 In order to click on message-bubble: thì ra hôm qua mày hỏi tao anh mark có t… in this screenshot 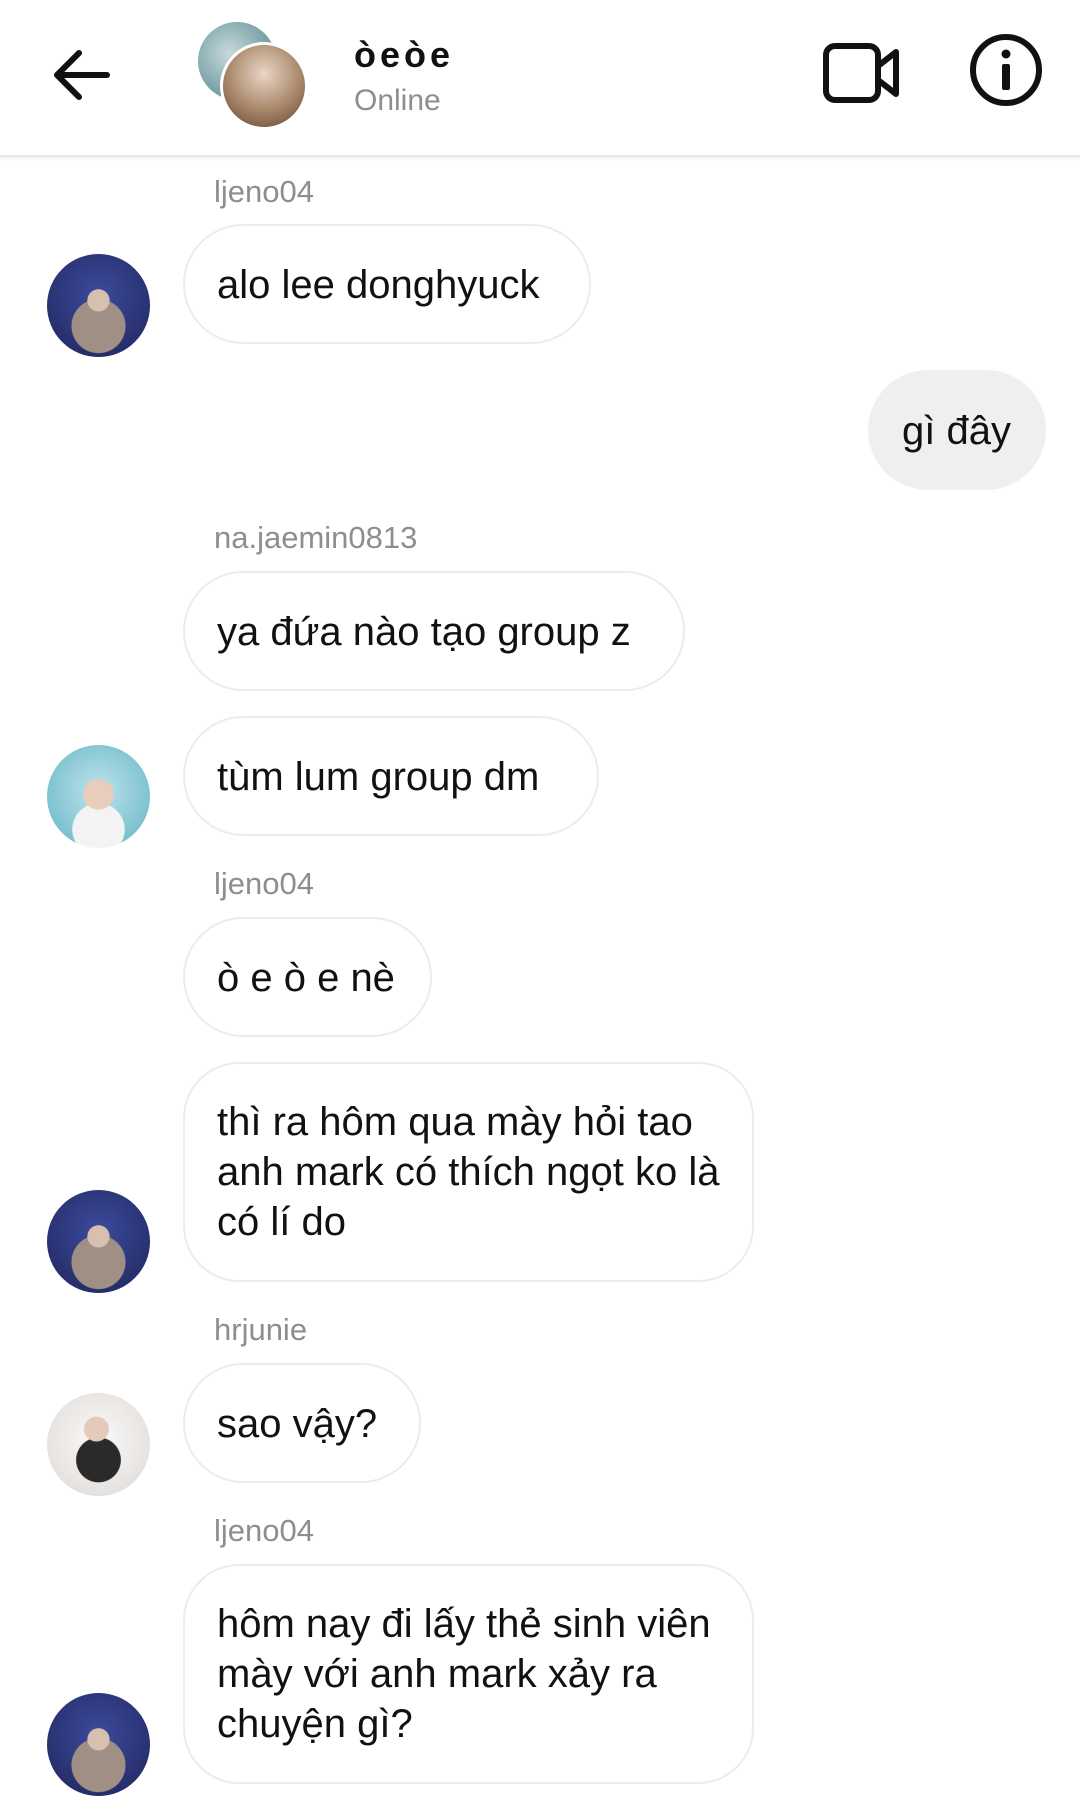, I will do `click(468, 1172)`.